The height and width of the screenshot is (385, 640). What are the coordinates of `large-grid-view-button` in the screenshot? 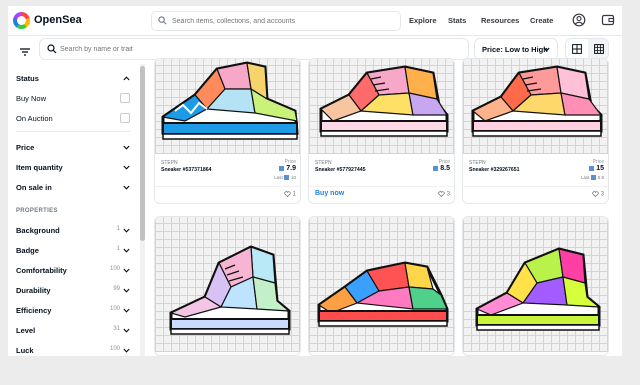 It's located at (577, 49).